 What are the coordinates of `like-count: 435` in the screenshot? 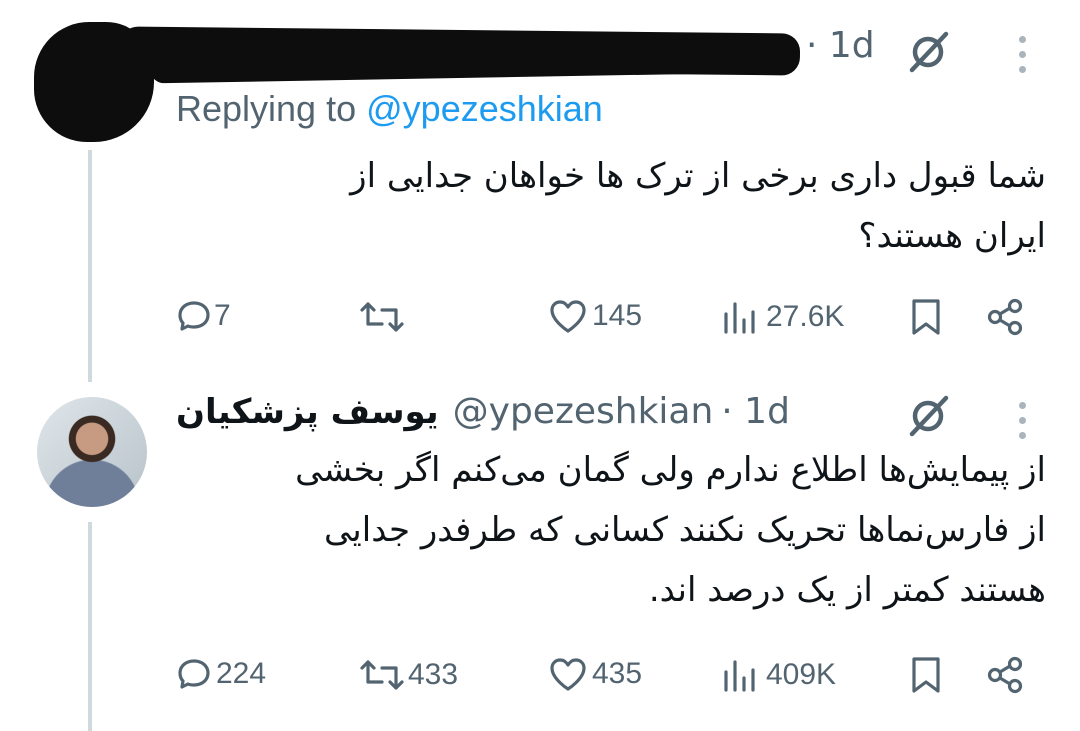 It's located at (617, 673).